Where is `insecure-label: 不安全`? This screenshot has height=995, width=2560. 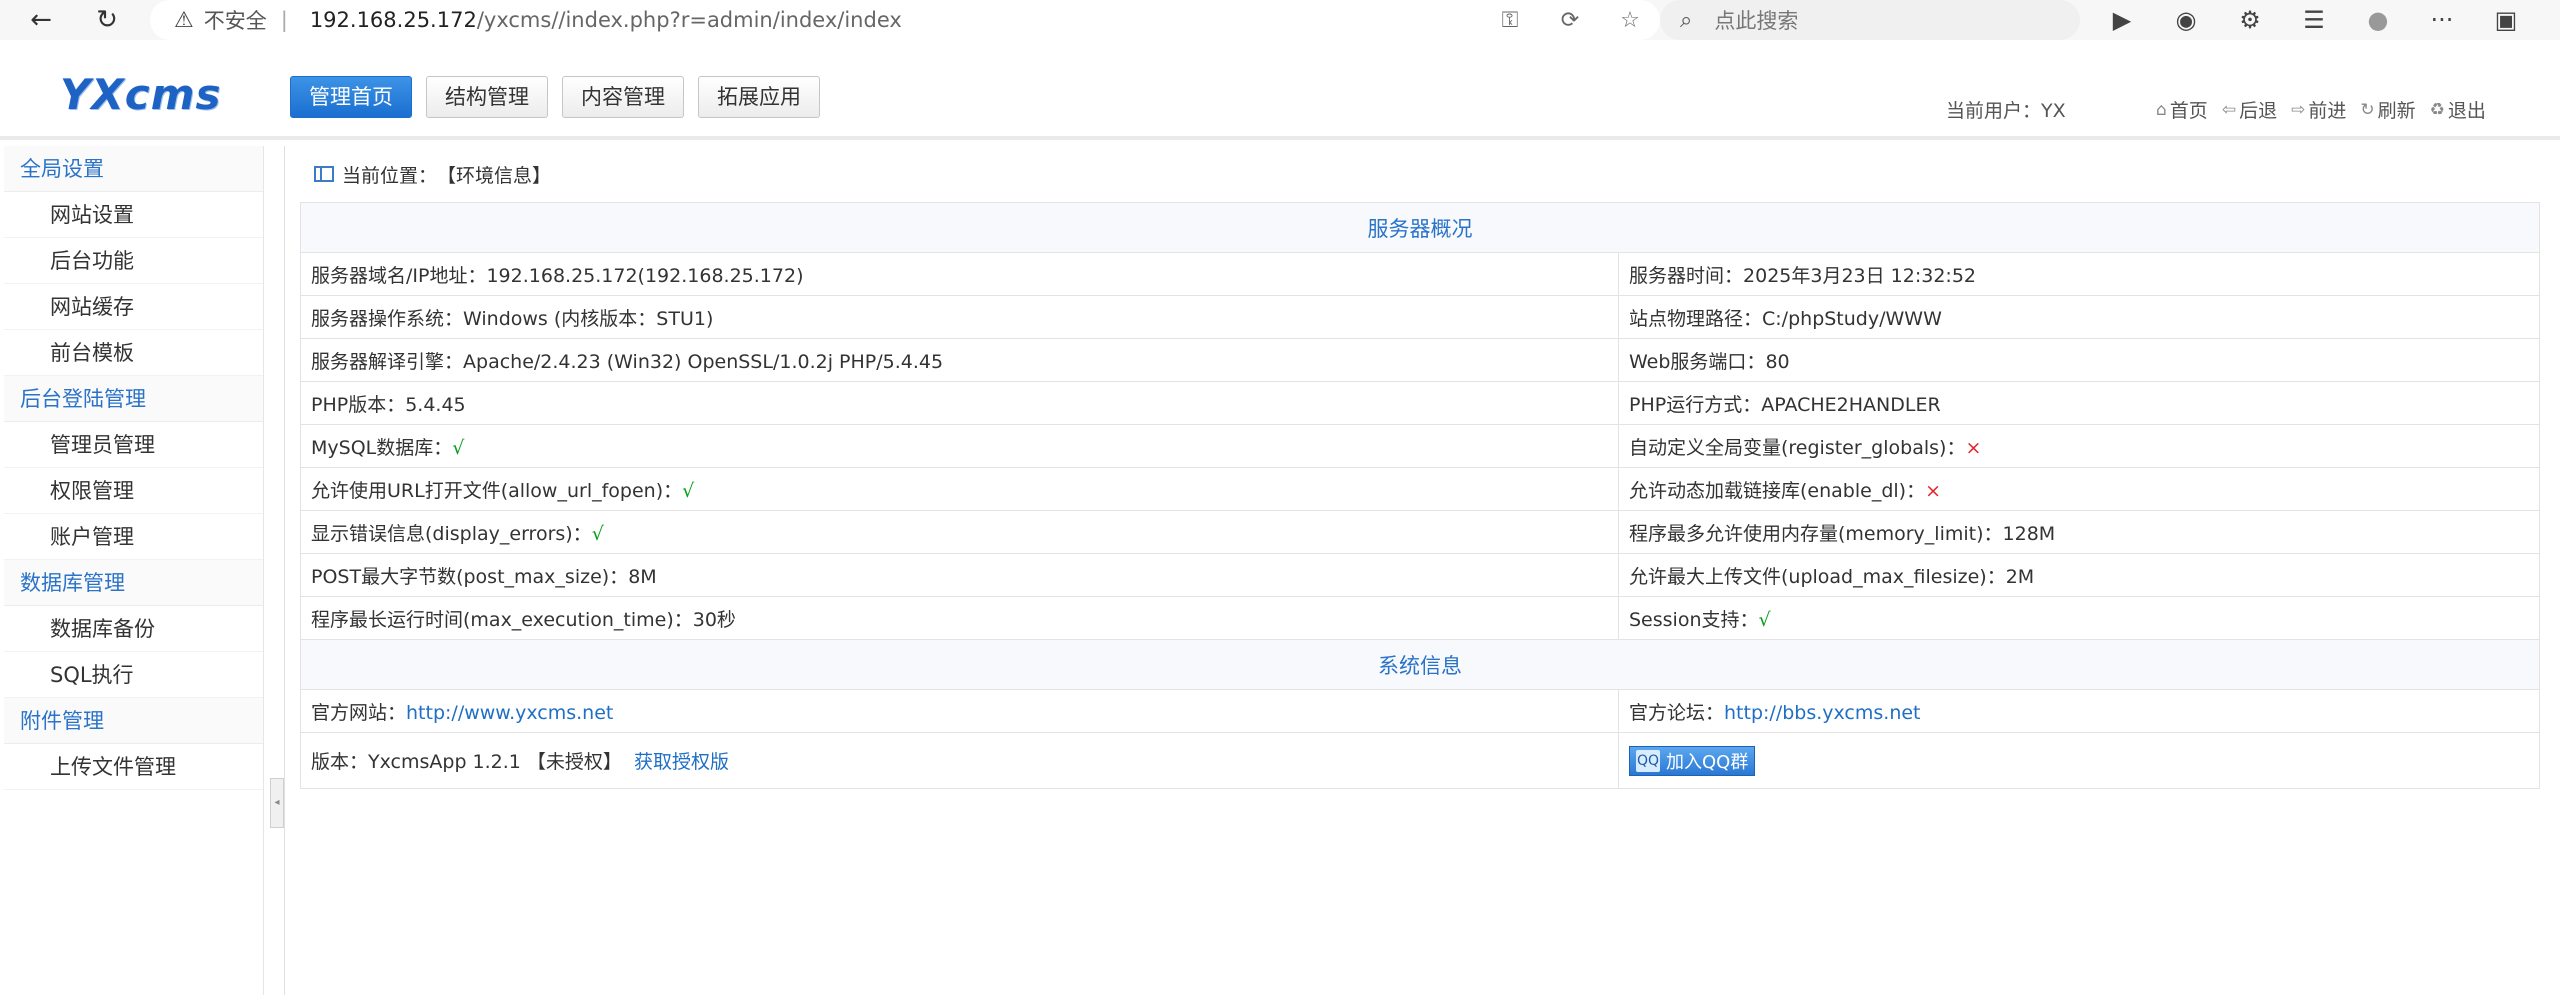 insecure-label: 不安全 is located at coordinates (235, 20).